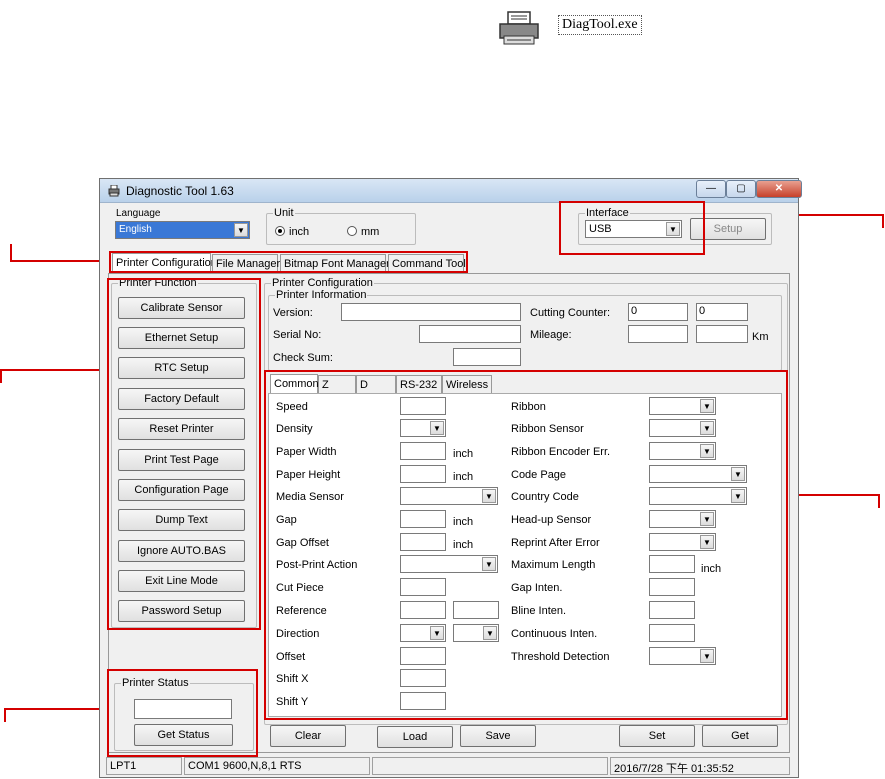 This screenshot has width=885, height=779. Describe the element at coordinates (449, 564) in the screenshot. I see `post-print-action-combo: ▼` at that location.